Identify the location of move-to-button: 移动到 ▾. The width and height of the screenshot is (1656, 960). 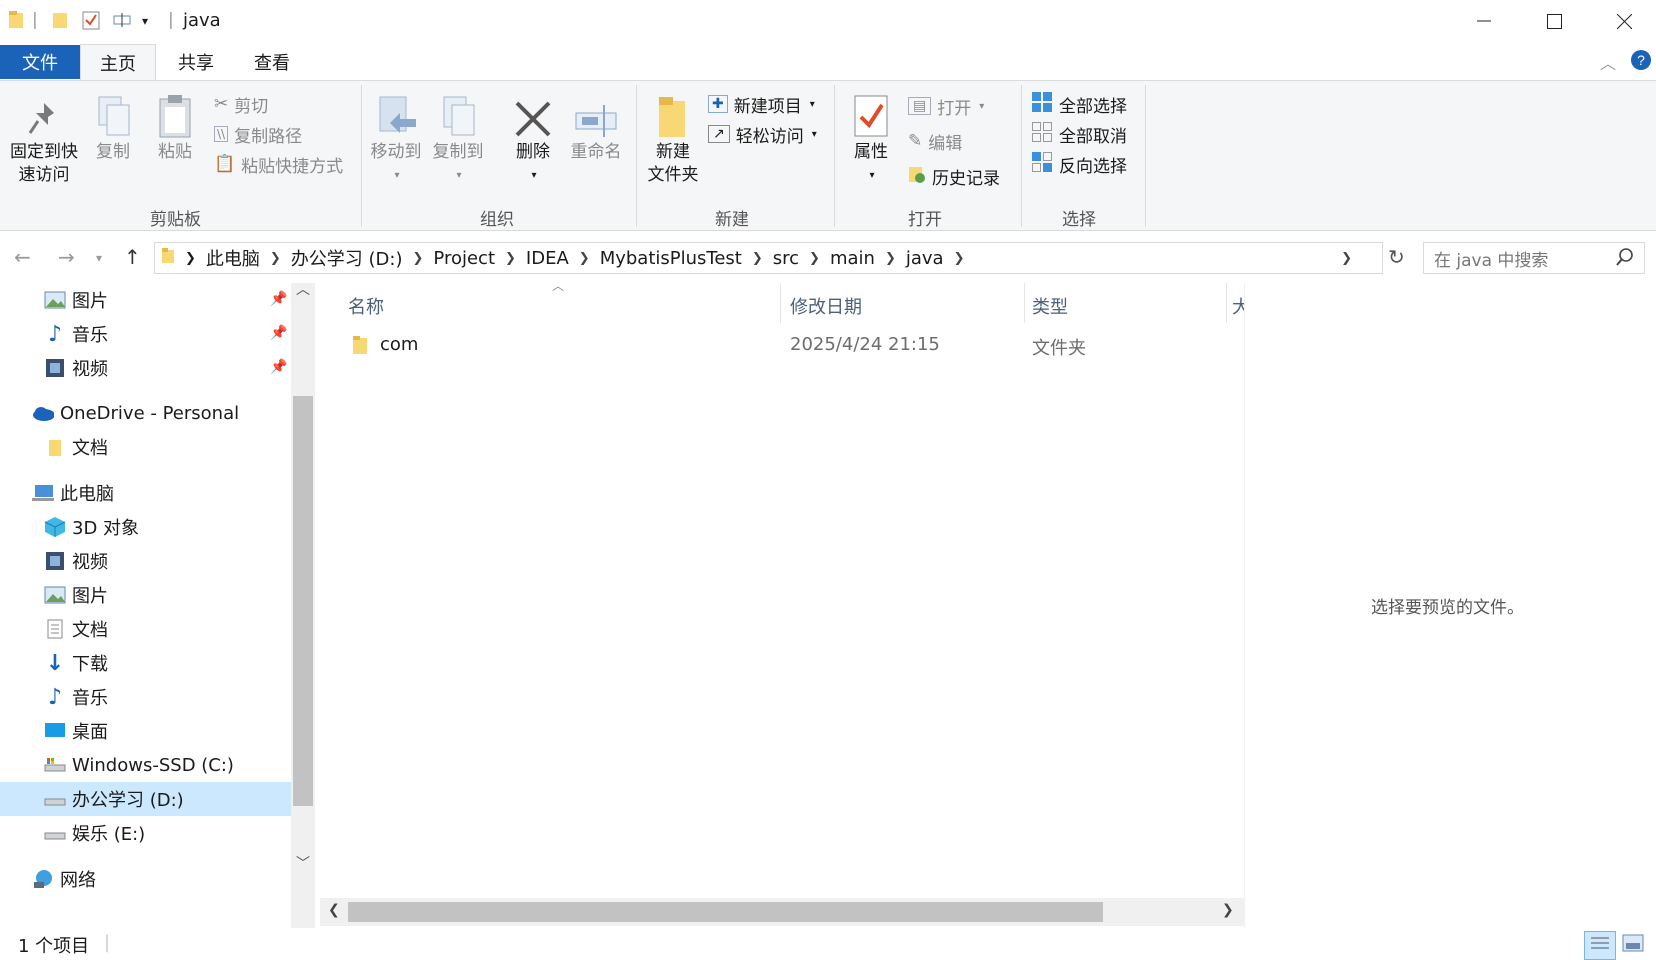
(396, 138).